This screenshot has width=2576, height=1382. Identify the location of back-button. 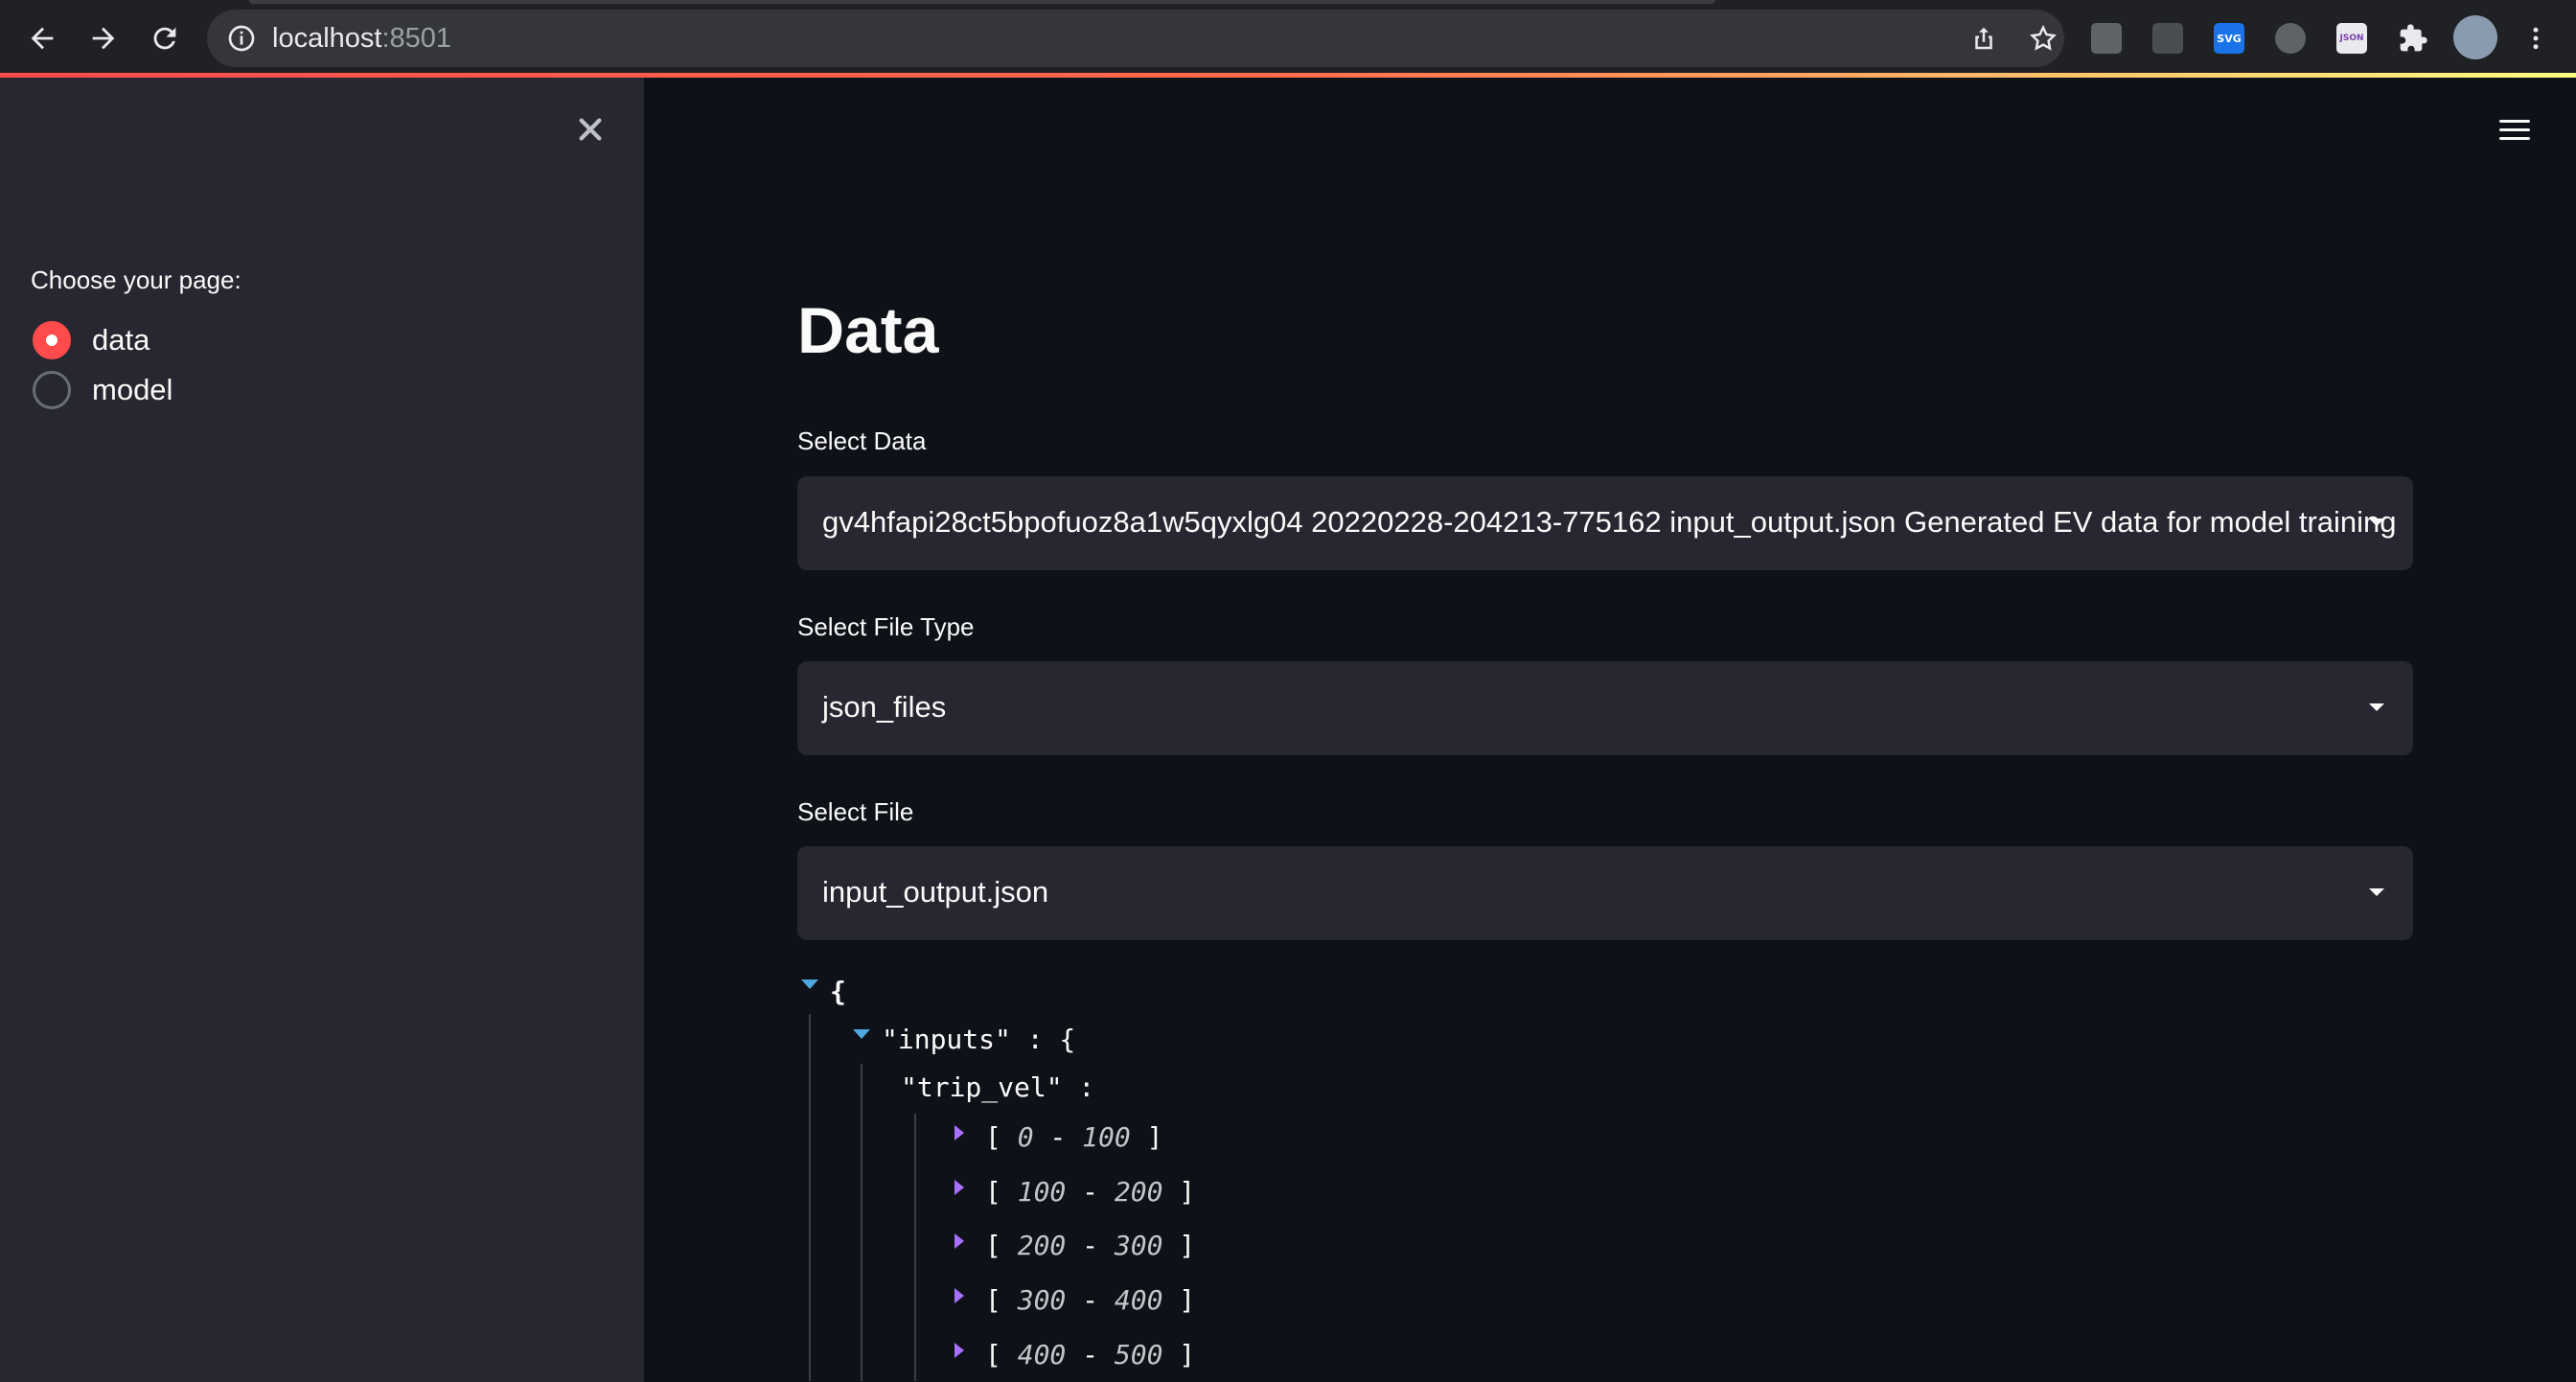
(42, 38).